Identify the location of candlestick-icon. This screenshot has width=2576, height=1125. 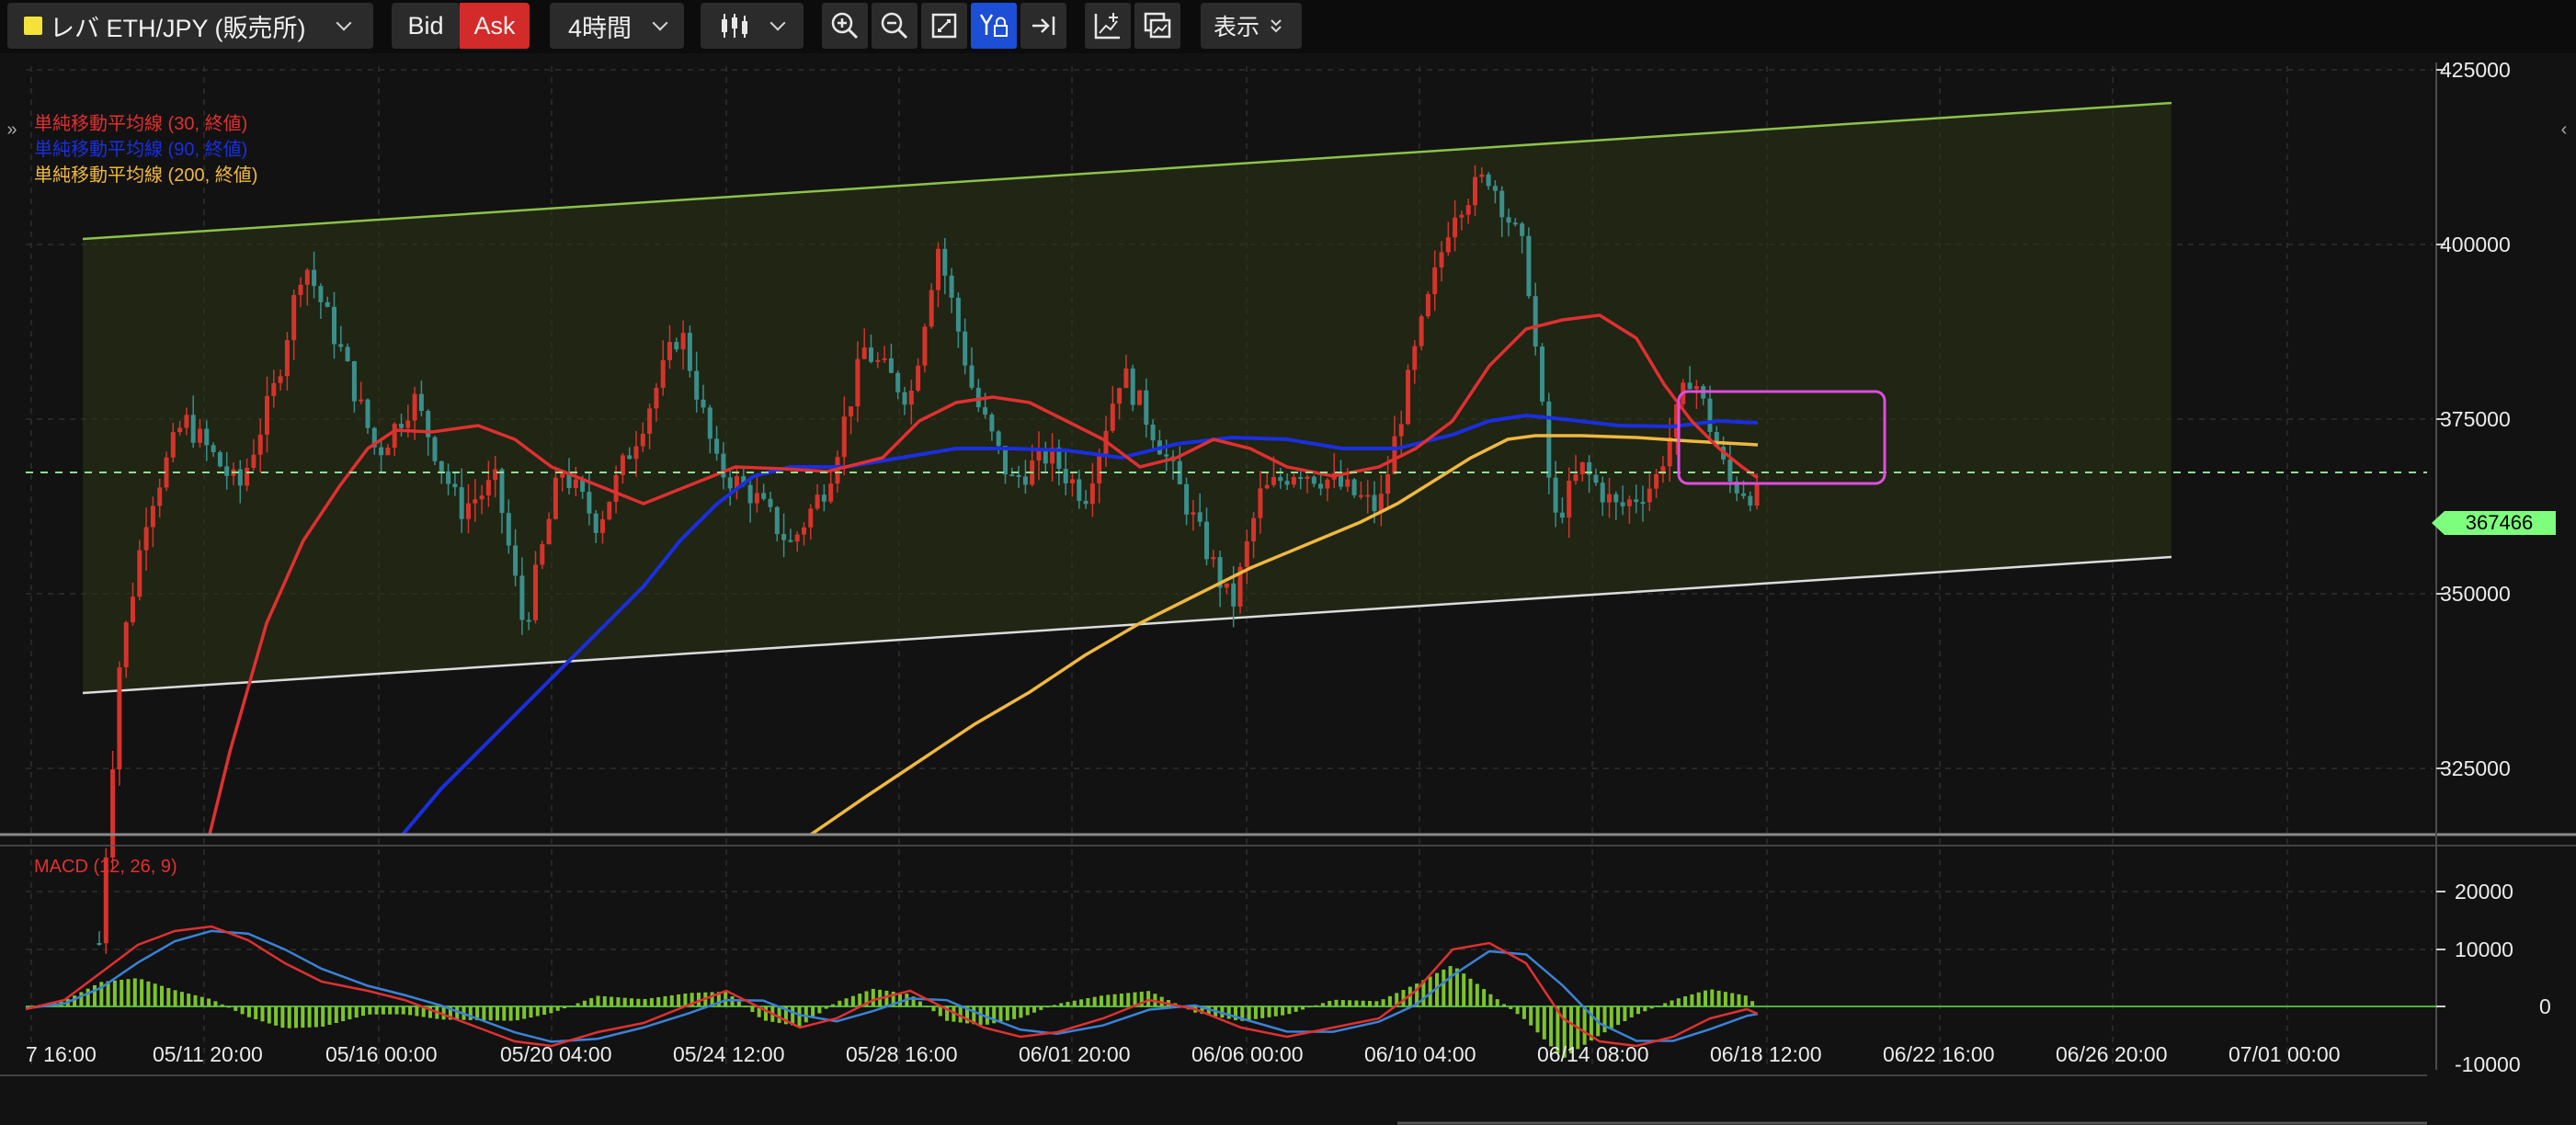
(734, 26).